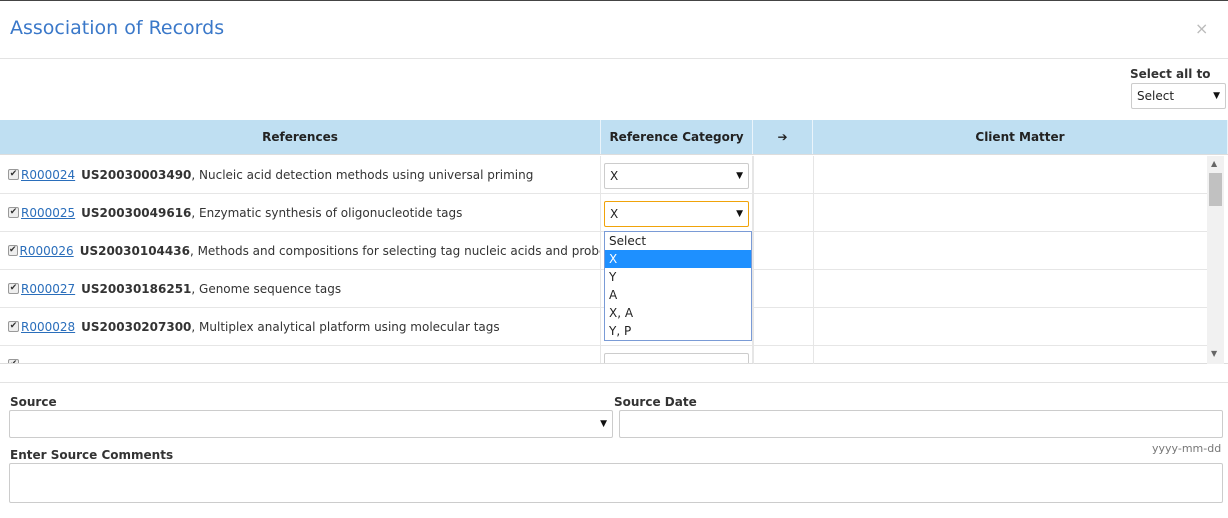 Image resolution: width=1228 pixels, height=518 pixels. Describe the element at coordinates (136, 212) in the screenshot. I see `patent-number: US20030049616` at that location.